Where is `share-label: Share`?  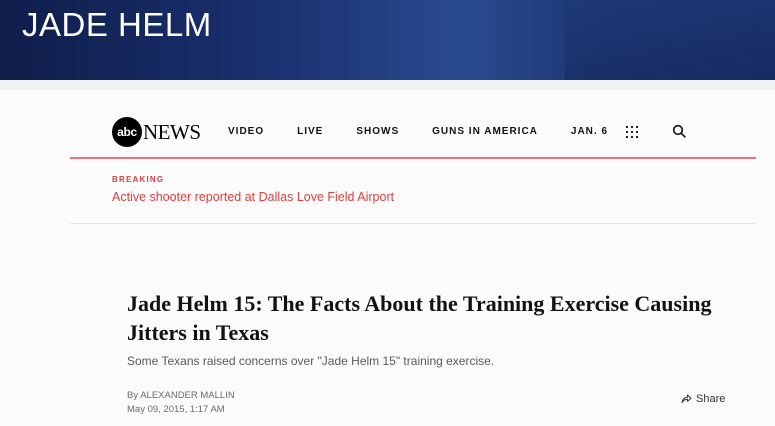
share-label: Share is located at coordinates (711, 399).